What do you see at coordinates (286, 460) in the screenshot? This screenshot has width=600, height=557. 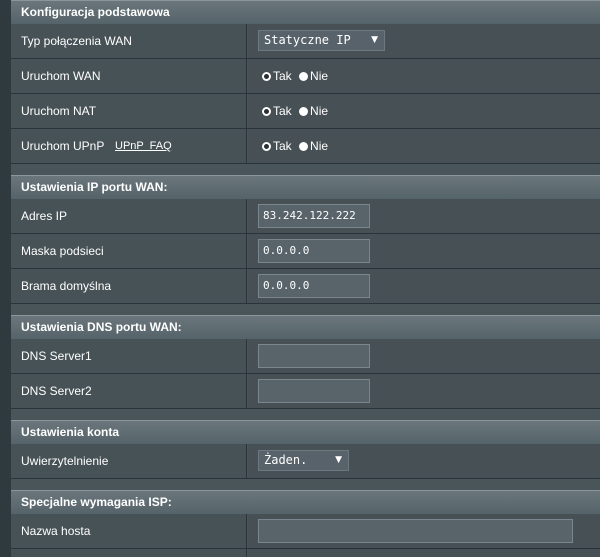 I see `authentication-value: Żaden.` at bounding box center [286, 460].